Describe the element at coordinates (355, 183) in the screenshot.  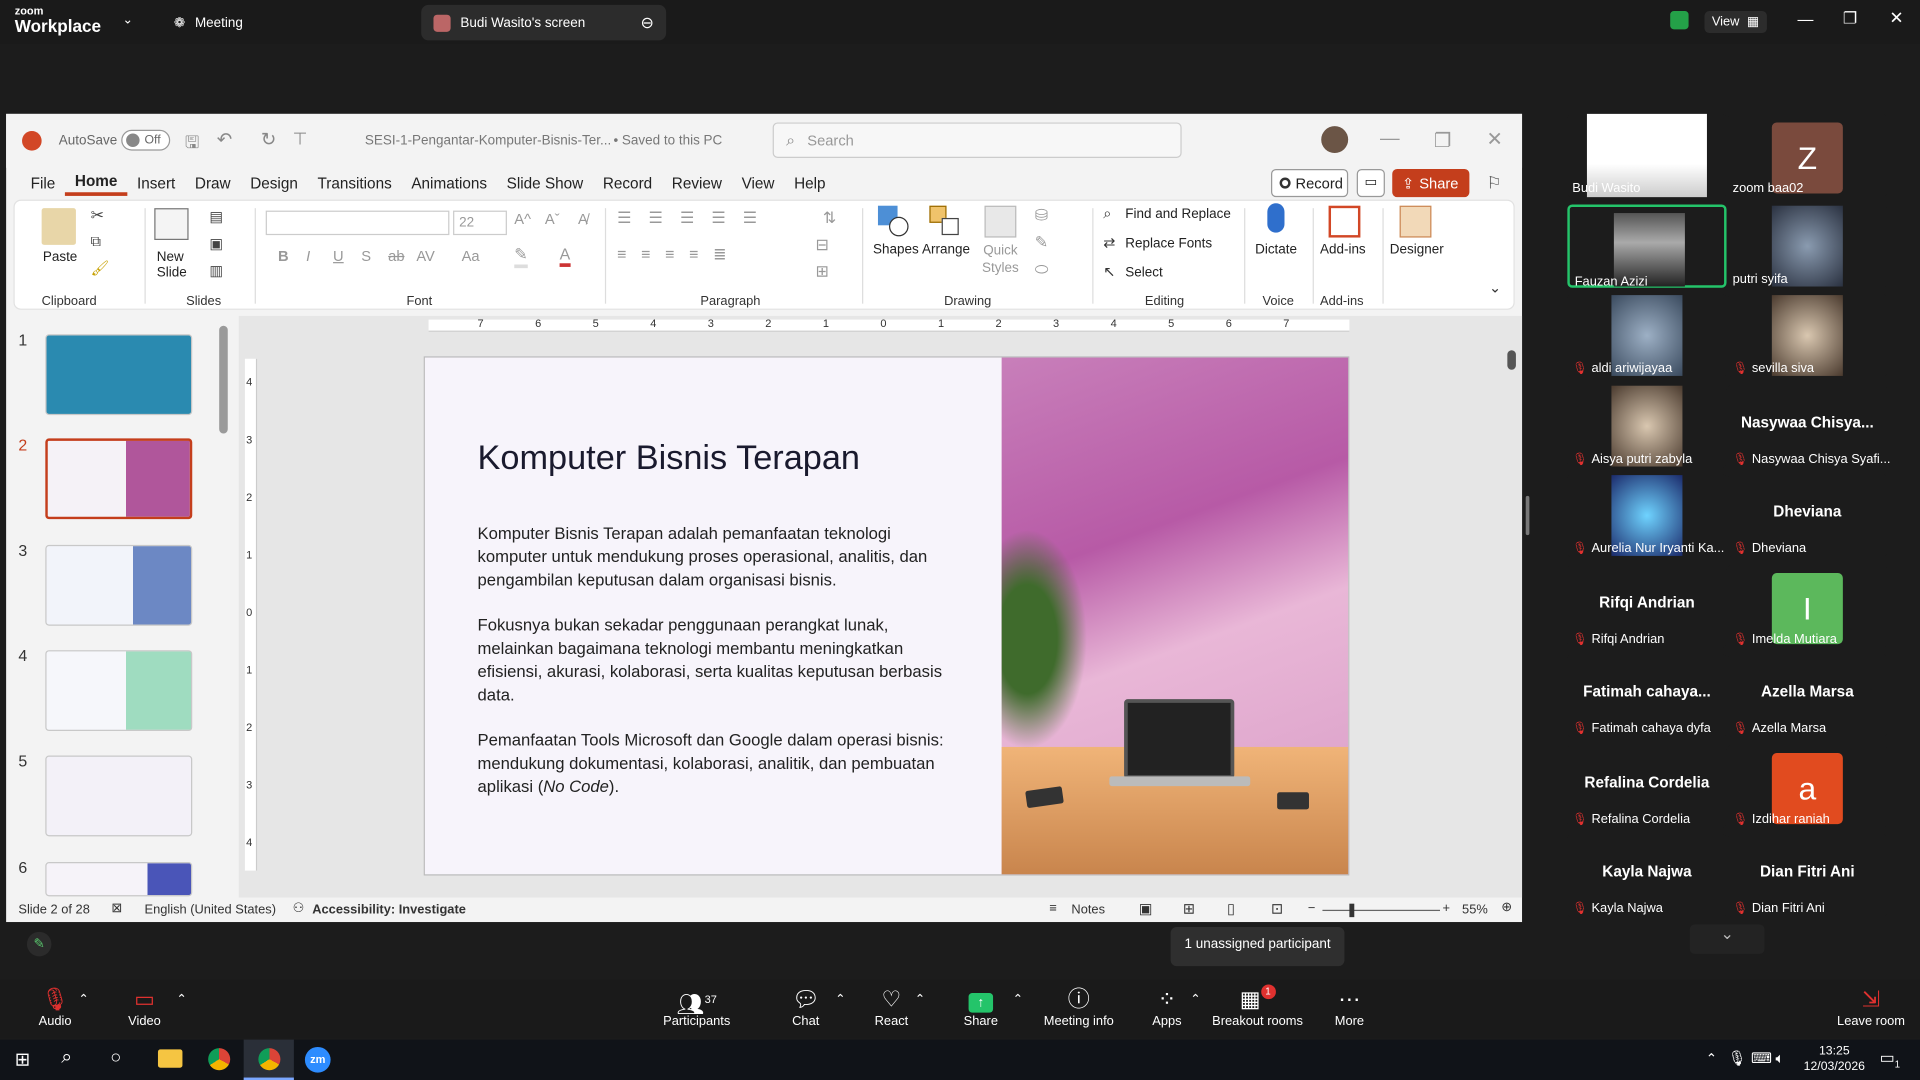
I see `tab-transitions: Transitions` at that location.